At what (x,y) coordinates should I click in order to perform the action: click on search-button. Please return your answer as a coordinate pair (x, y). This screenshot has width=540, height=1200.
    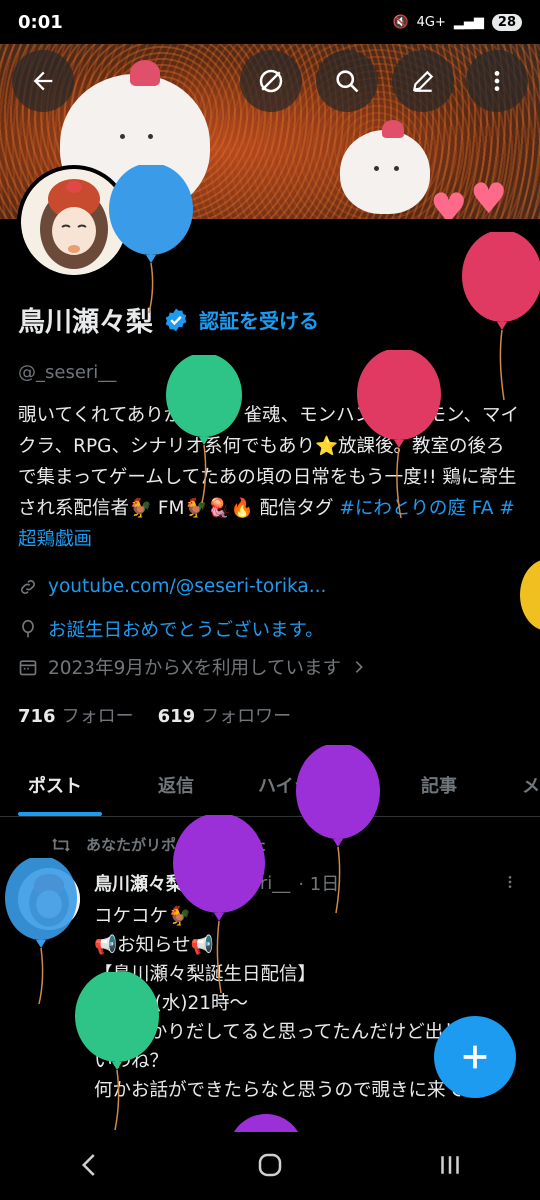
    Looking at the image, I should click on (347, 81).